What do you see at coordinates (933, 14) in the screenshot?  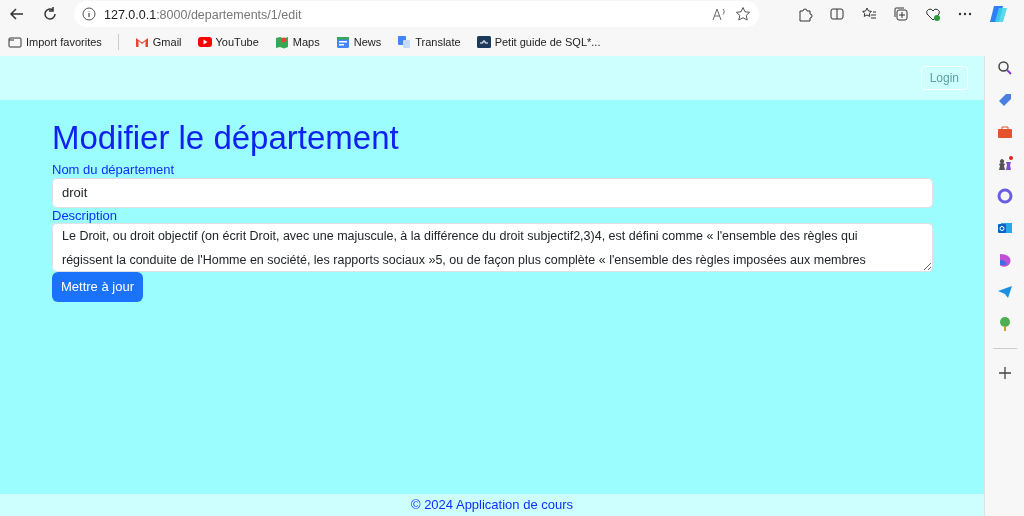 I see `heart-icon` at bounding box center [933, 14].